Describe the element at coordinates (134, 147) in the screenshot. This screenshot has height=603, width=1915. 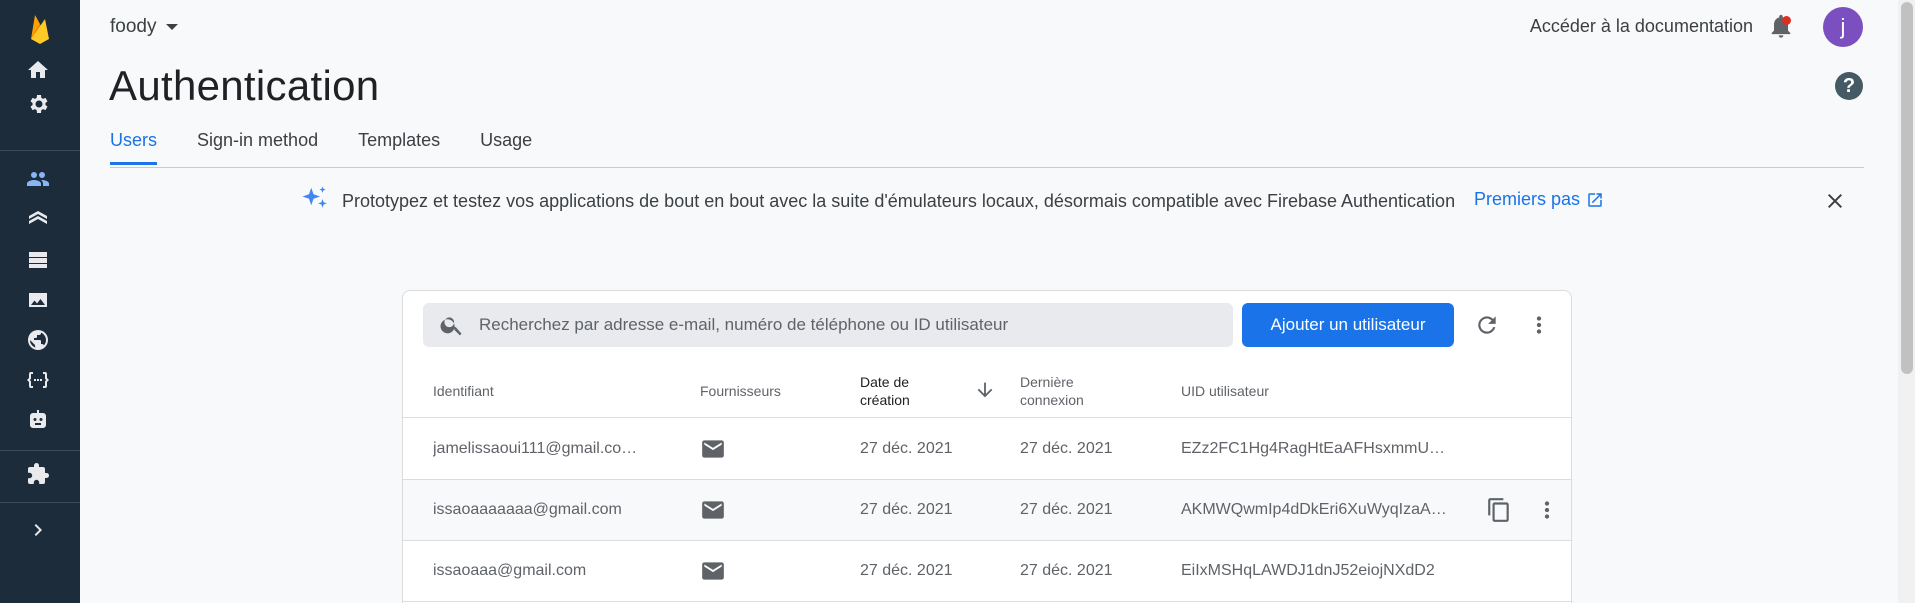
I see `tab-users: Users` at that location.